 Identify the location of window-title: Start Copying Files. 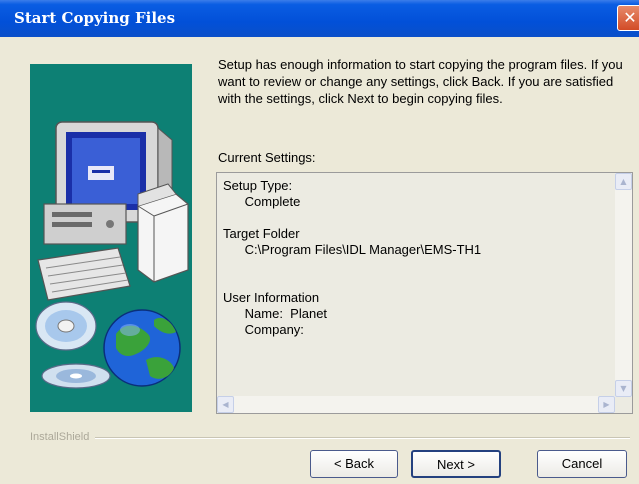
(95, 18).